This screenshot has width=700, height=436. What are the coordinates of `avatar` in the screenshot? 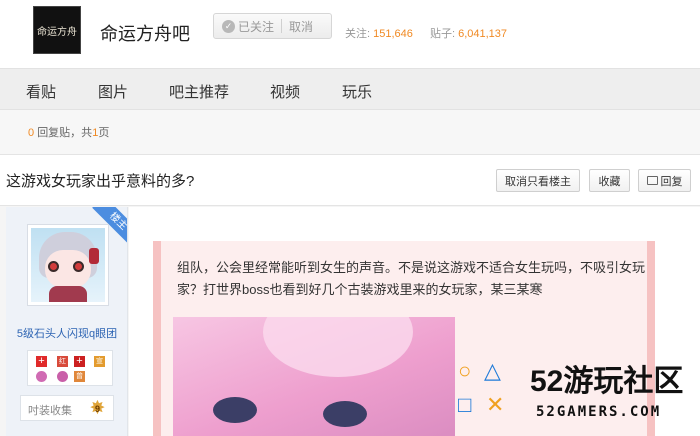 It's located at (68, 265).